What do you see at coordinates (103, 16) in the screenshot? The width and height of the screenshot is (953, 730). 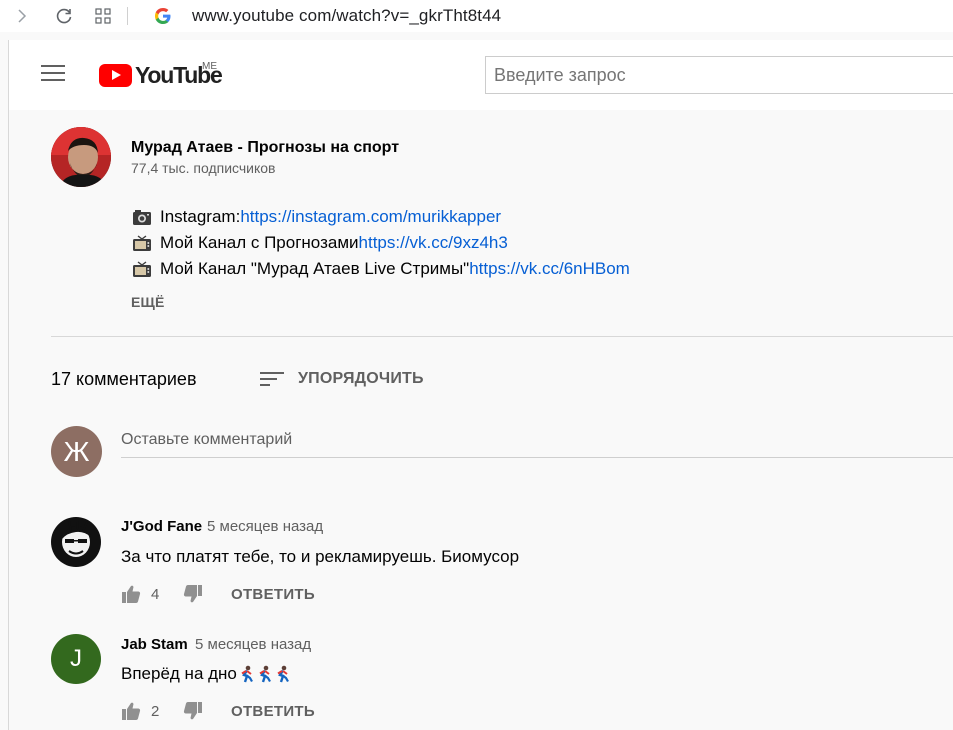 I see `apps-grid-icon` at bounding box center [103, 16].